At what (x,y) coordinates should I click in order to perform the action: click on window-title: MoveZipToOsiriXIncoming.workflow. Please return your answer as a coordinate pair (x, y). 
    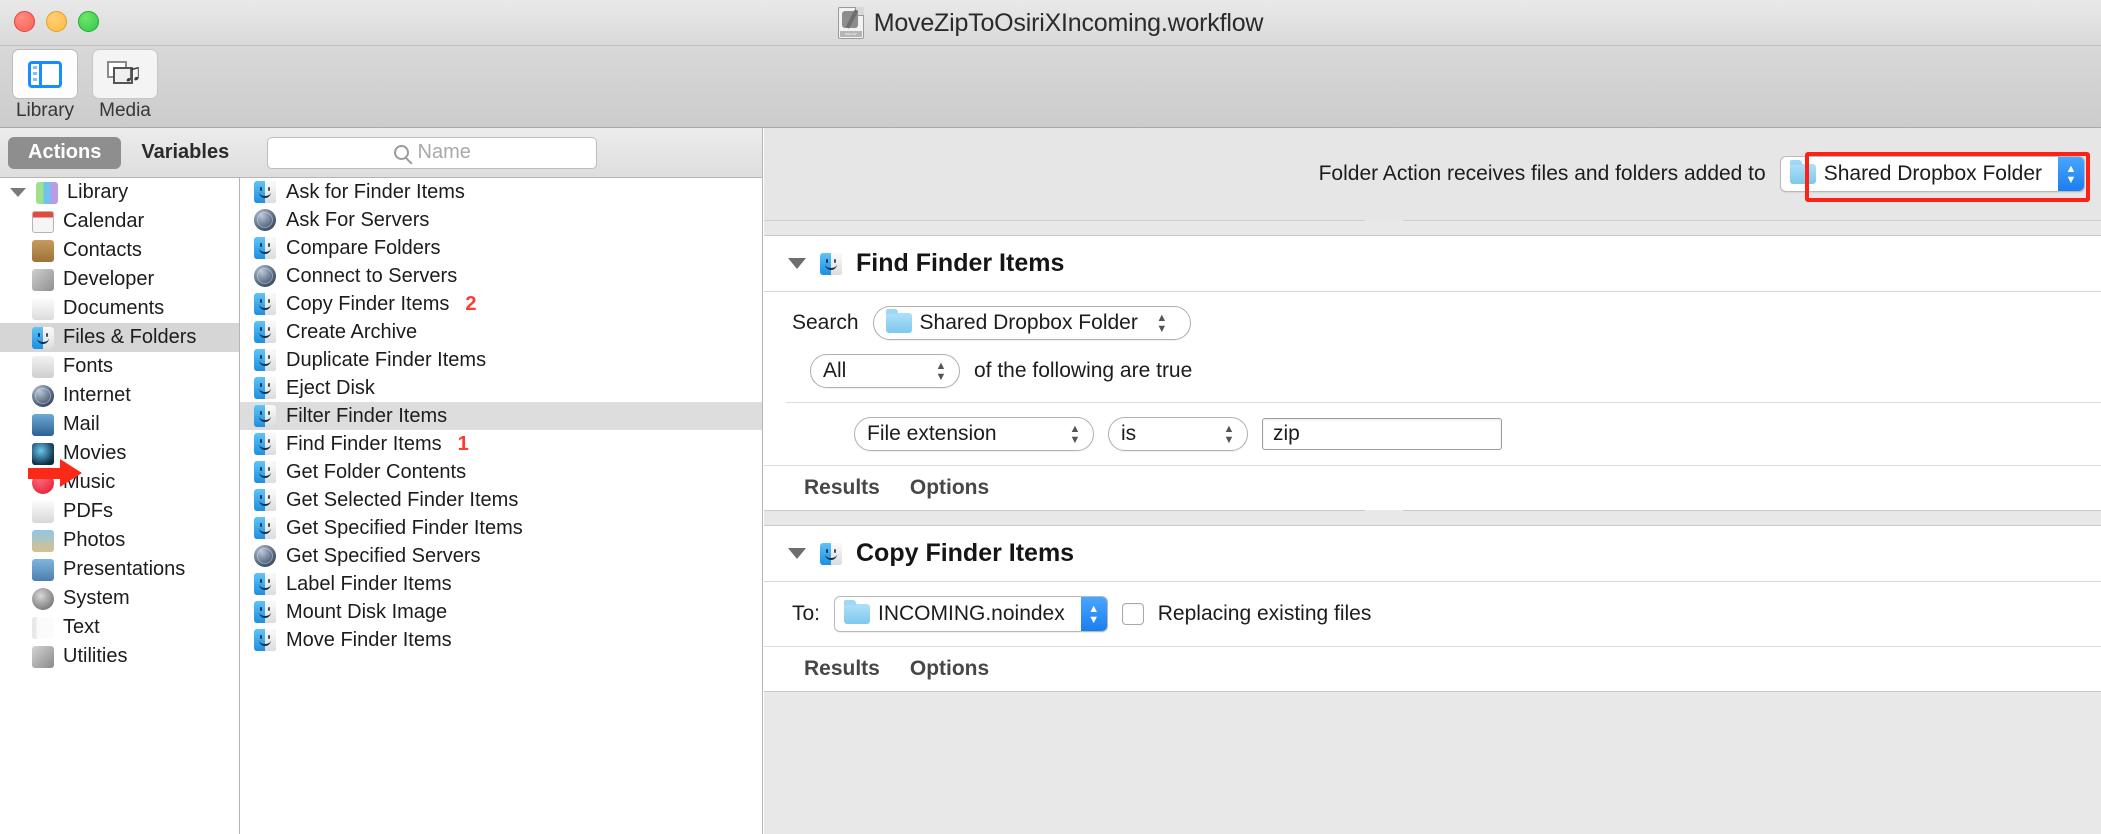
    Looking at the image, I should click on (1068, 22).